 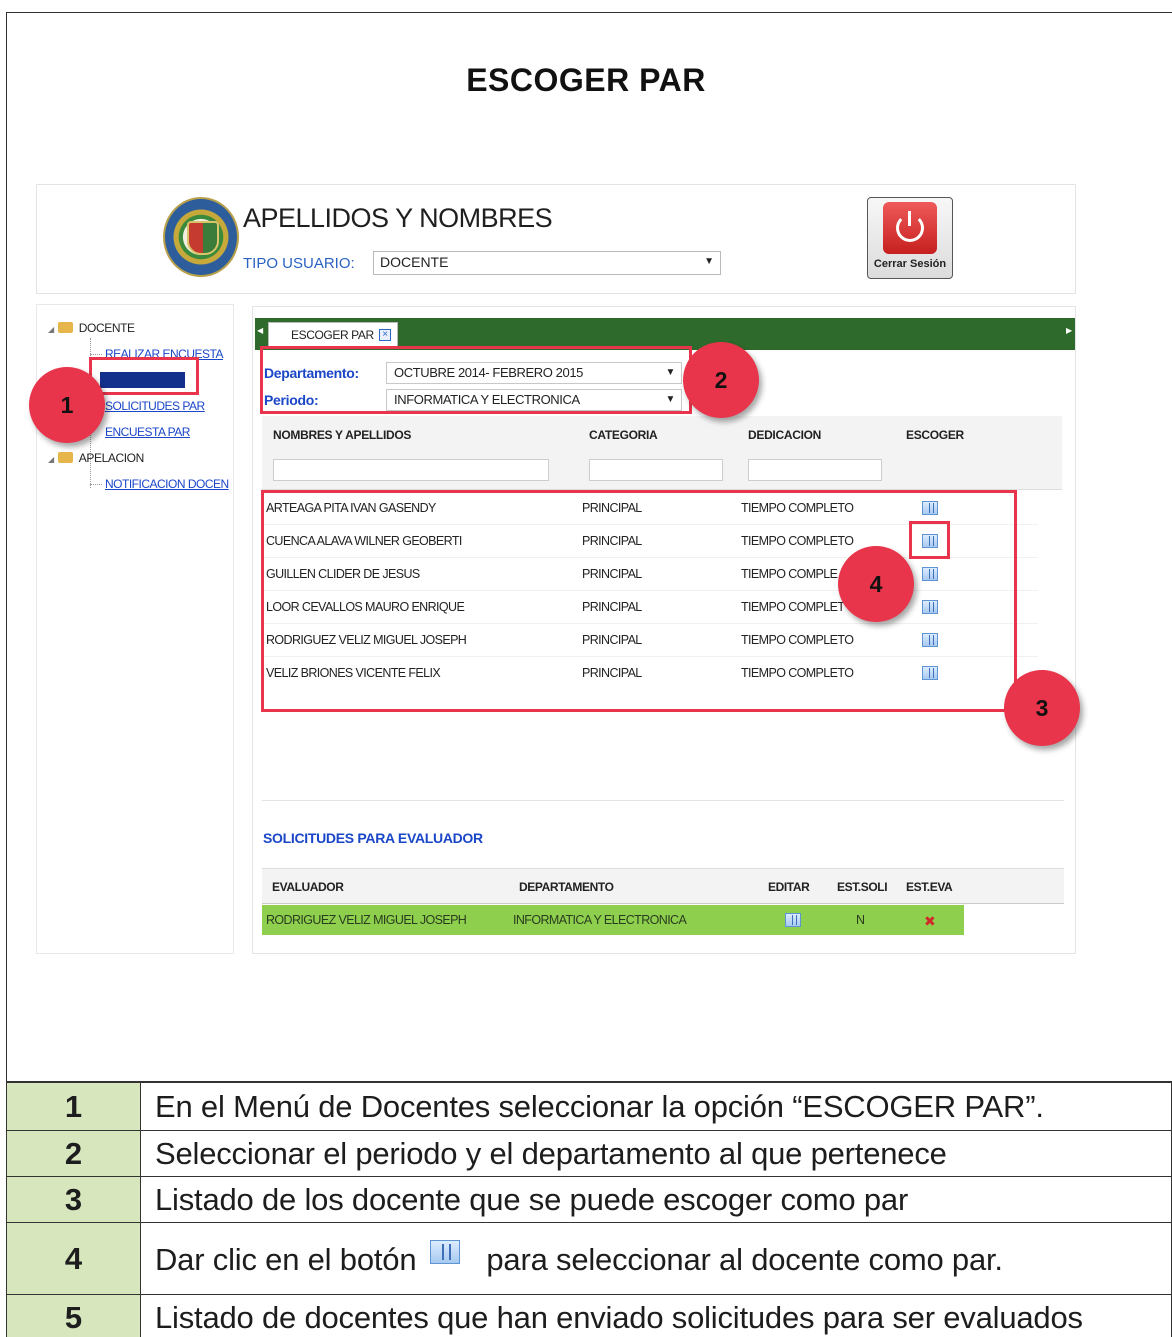 What do you see at coordinates (600, 920) in the screenshot?
I see `request-departamento: INFORMATICA Y ELECTRONICA` at bounding box center [600, 920].